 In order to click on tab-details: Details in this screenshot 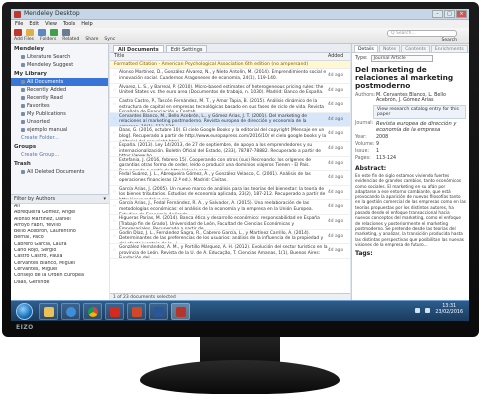, I will do `click(366, 48)`.